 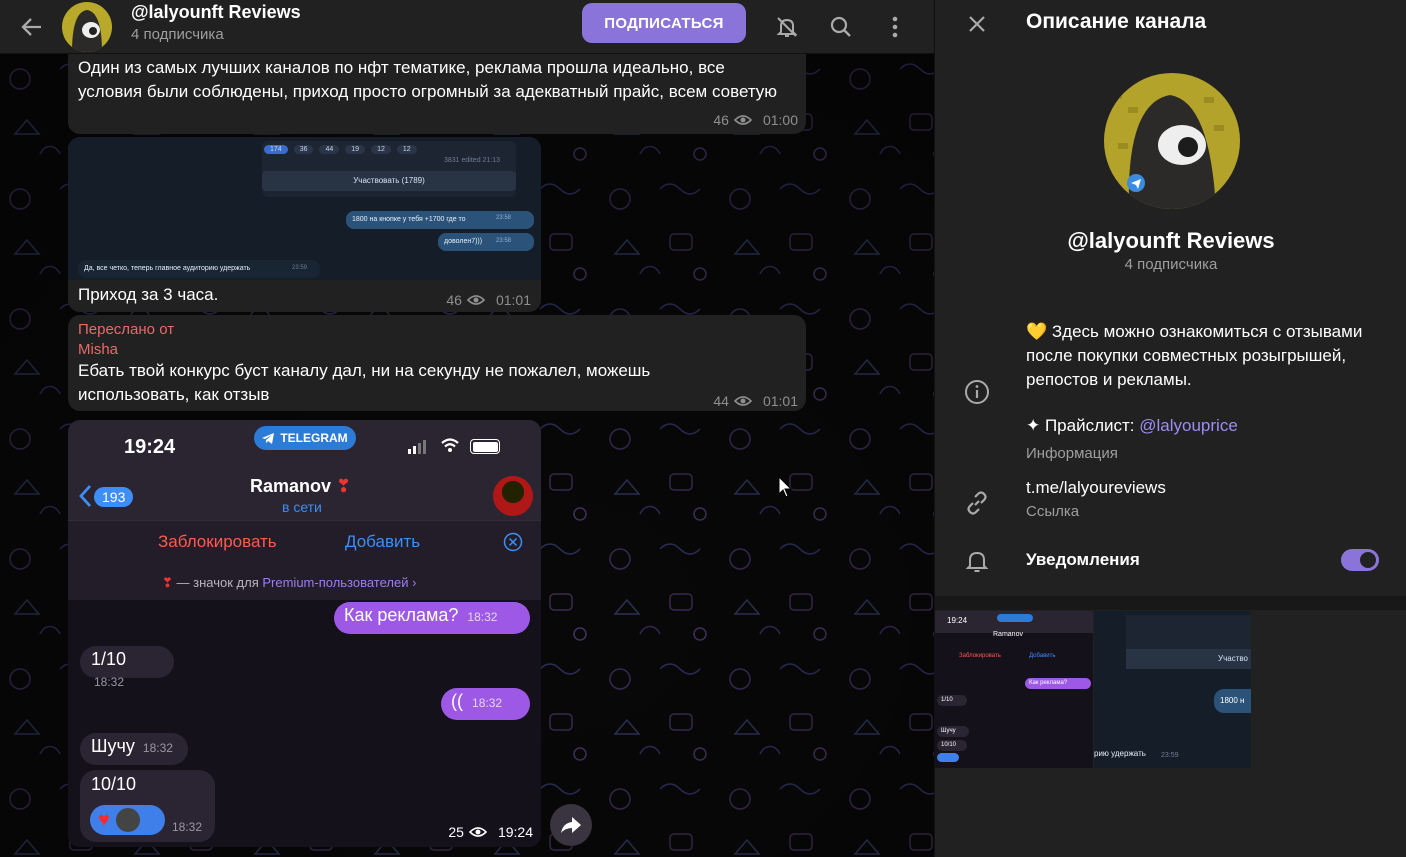 What do you see at coordinates (977, 392) in the screenshot?
I see `info-icon` at bounding box center [977, 392].